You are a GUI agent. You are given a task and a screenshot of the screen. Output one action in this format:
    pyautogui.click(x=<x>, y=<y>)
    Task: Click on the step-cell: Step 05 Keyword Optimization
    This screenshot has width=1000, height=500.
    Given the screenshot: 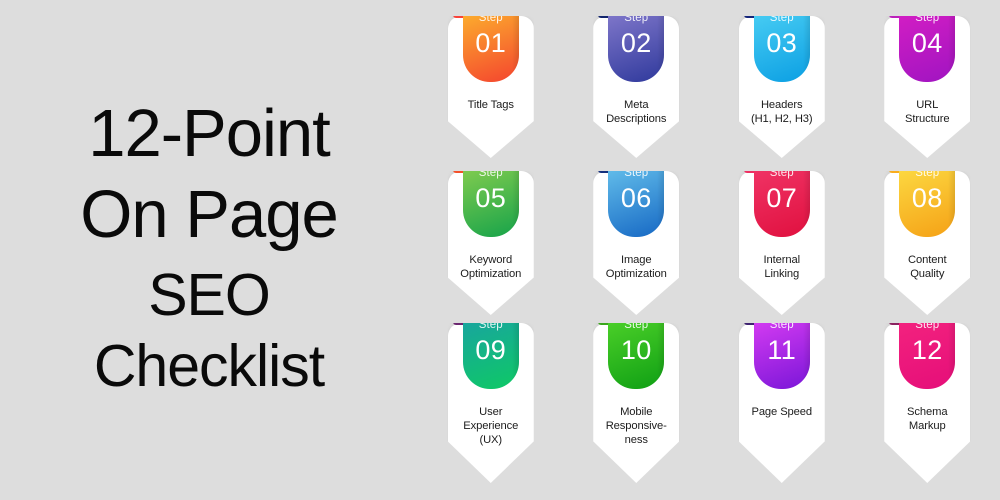 What is the action you would take?
    pyautogui.click(x=491, y=247)
    